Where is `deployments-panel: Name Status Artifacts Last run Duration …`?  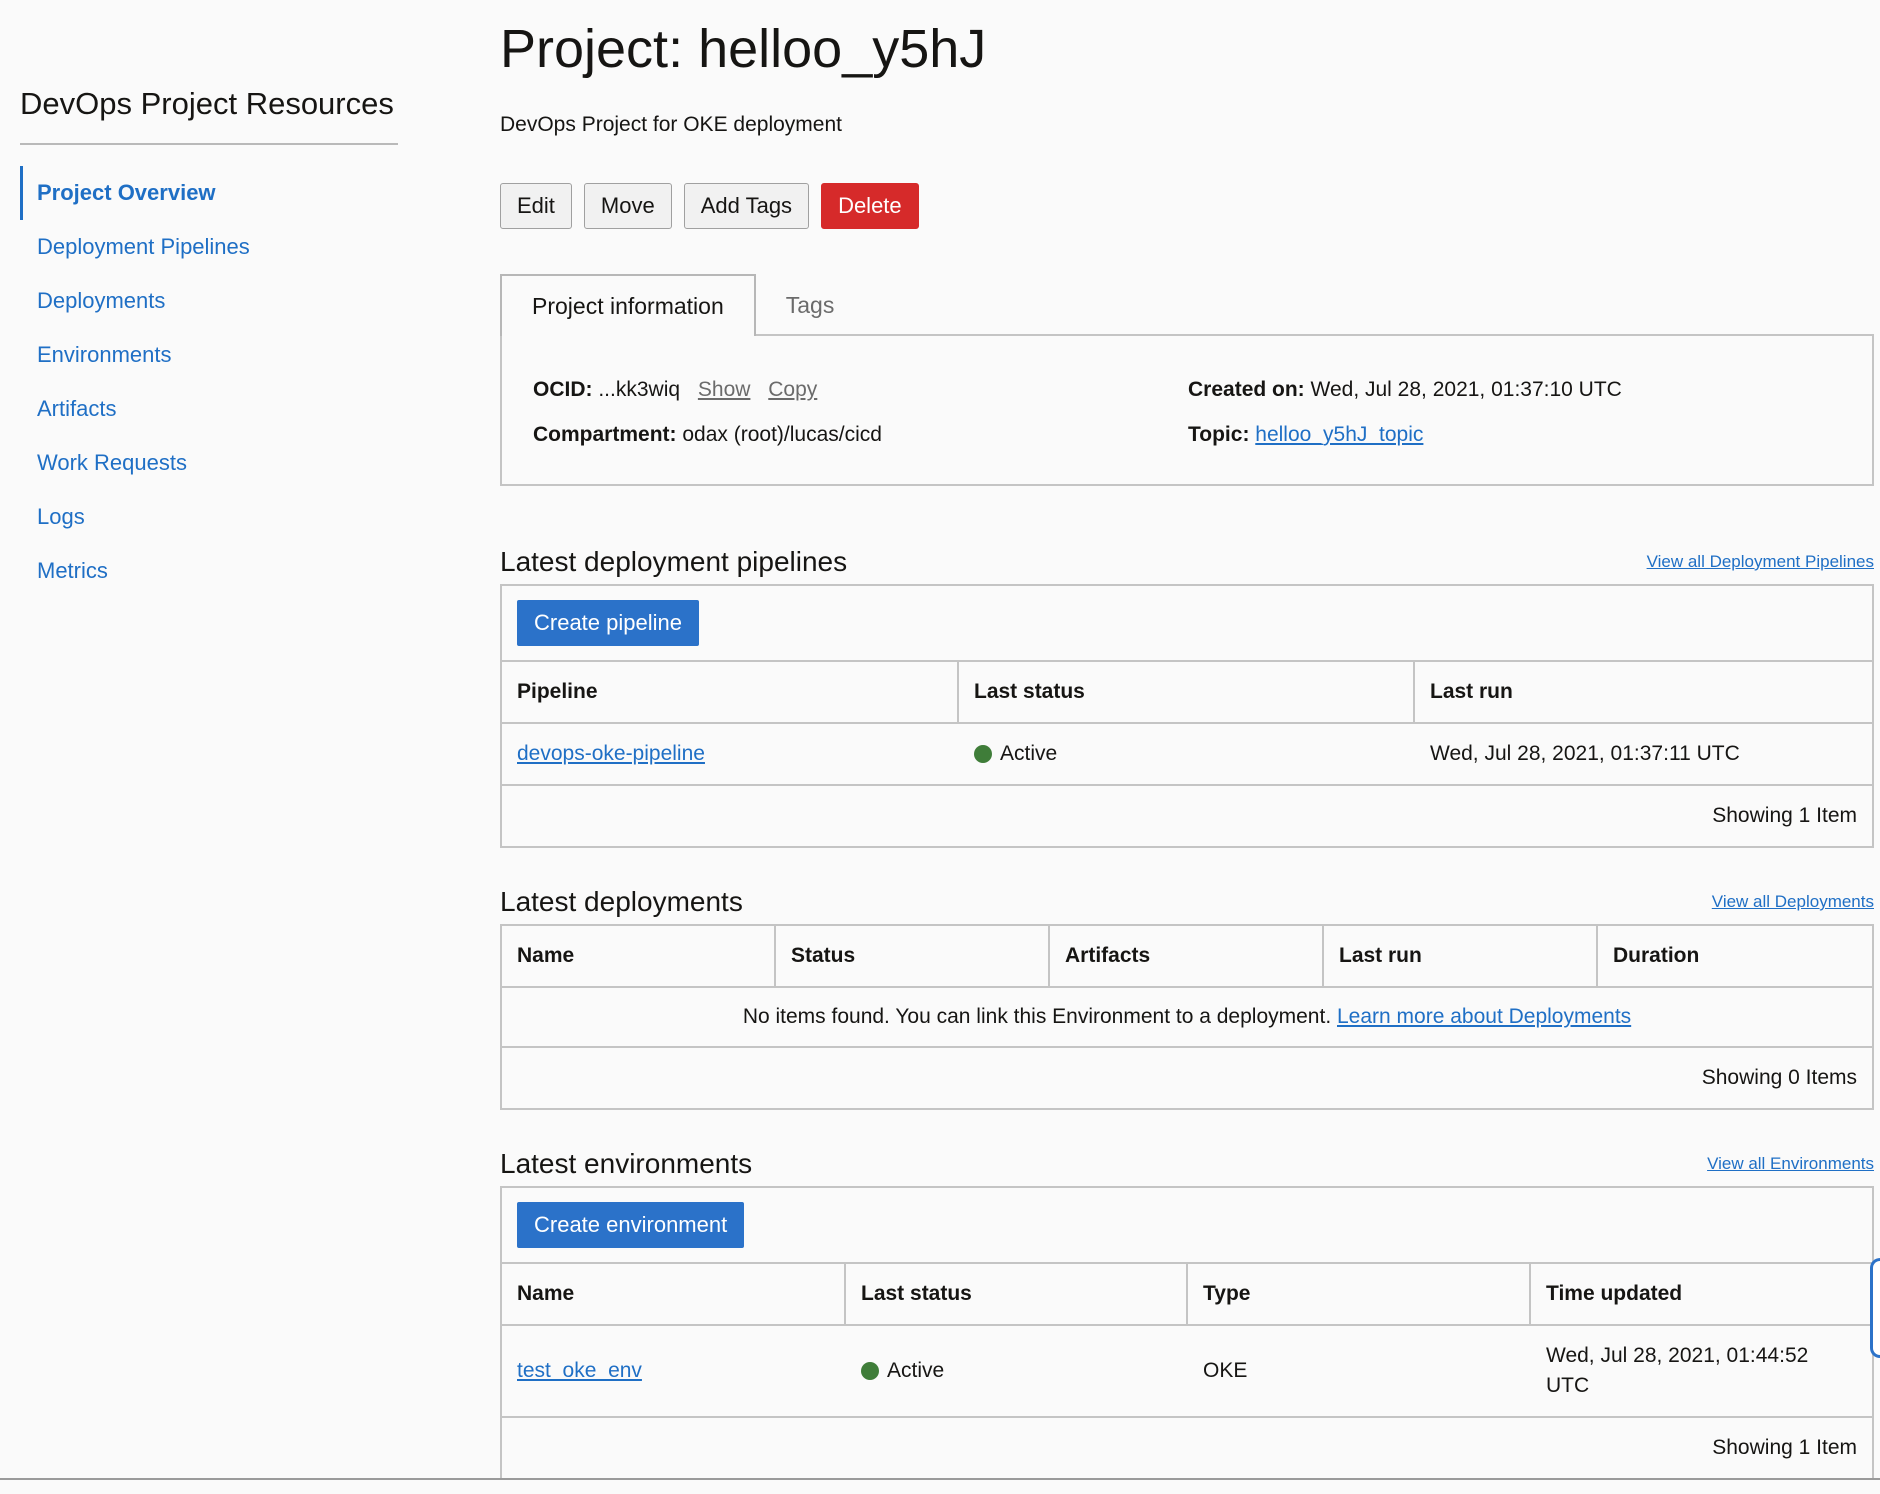 deployments-panel: Name Status Artifacts Last run Duration … is located at coordinates (1187, 1017).